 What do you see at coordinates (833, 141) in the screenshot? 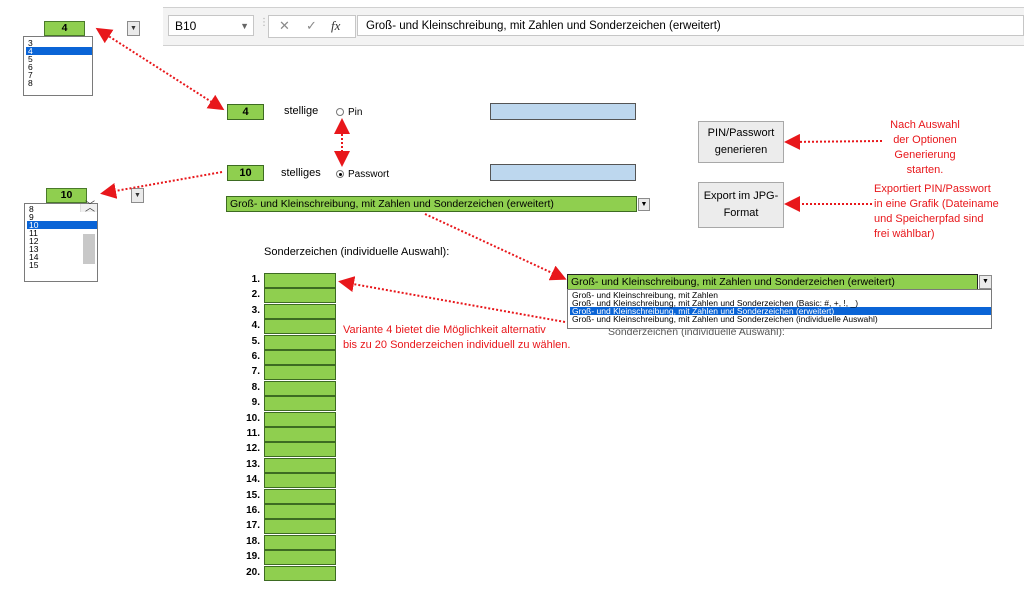
I see `arrow-generate` at bounding box center [833, 141].